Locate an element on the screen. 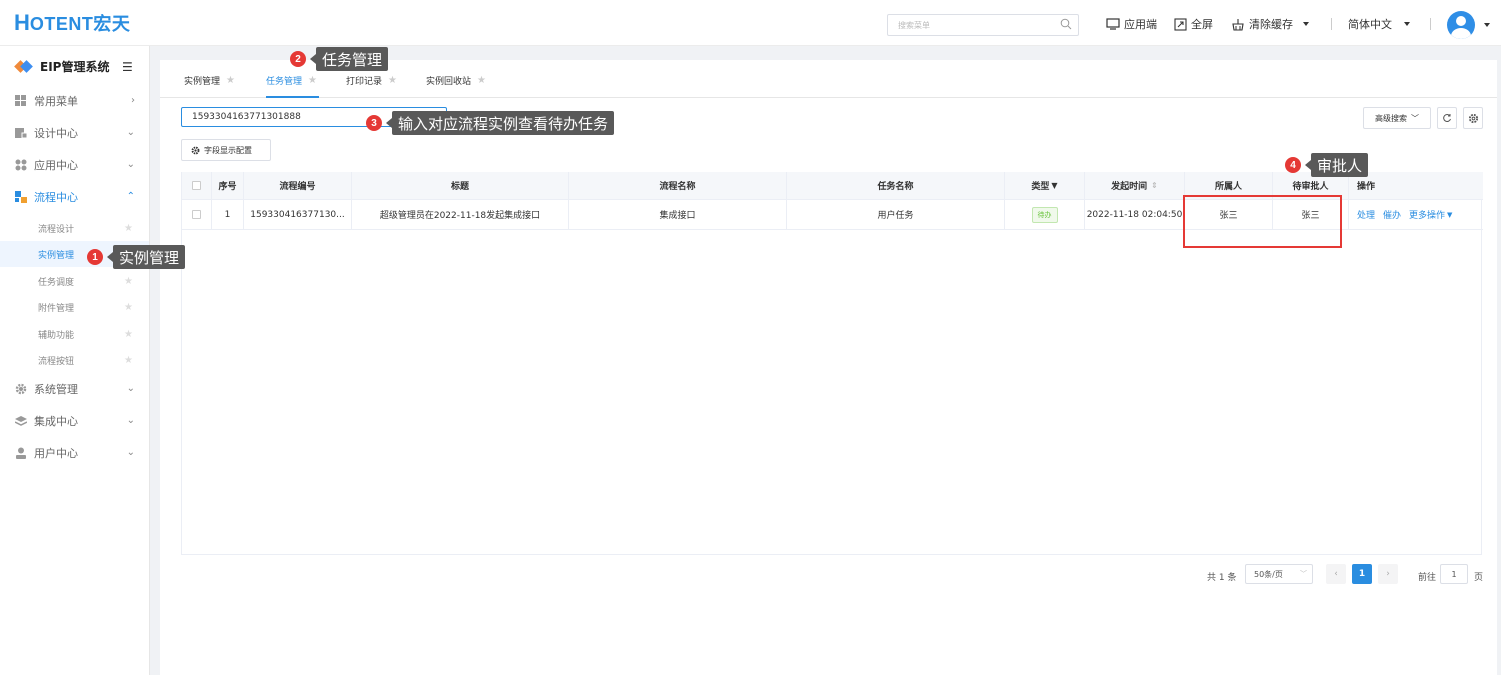 This screenshot has height=675, width=1501. select-all-cell is located at coordinates (197, 185).